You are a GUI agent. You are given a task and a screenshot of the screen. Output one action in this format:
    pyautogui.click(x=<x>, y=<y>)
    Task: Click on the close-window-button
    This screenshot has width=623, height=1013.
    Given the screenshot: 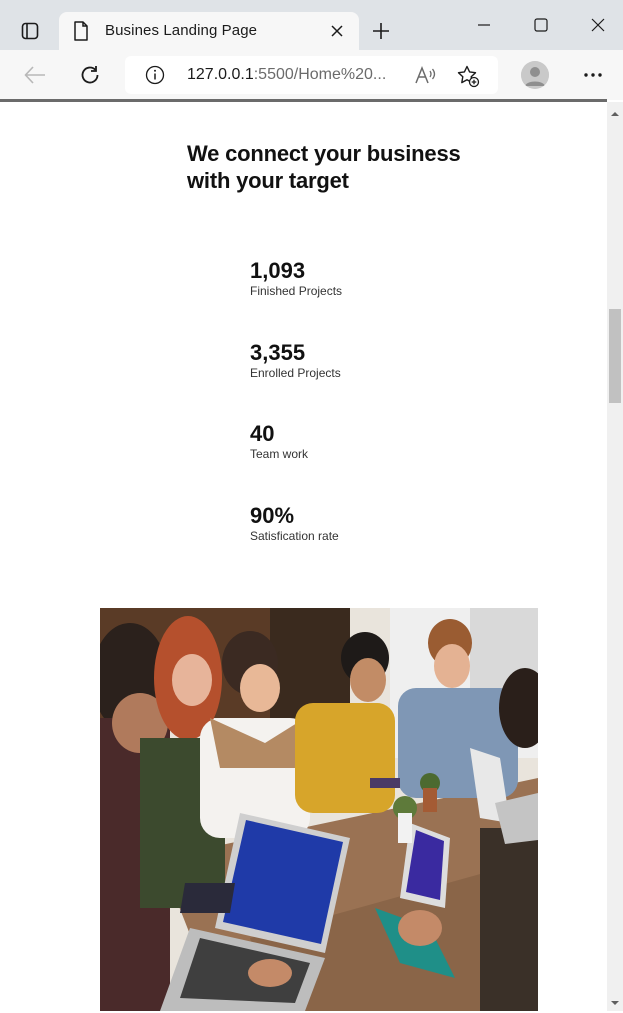 What is the action you would take?
    pyautogui.click(x=598, y=25)
    